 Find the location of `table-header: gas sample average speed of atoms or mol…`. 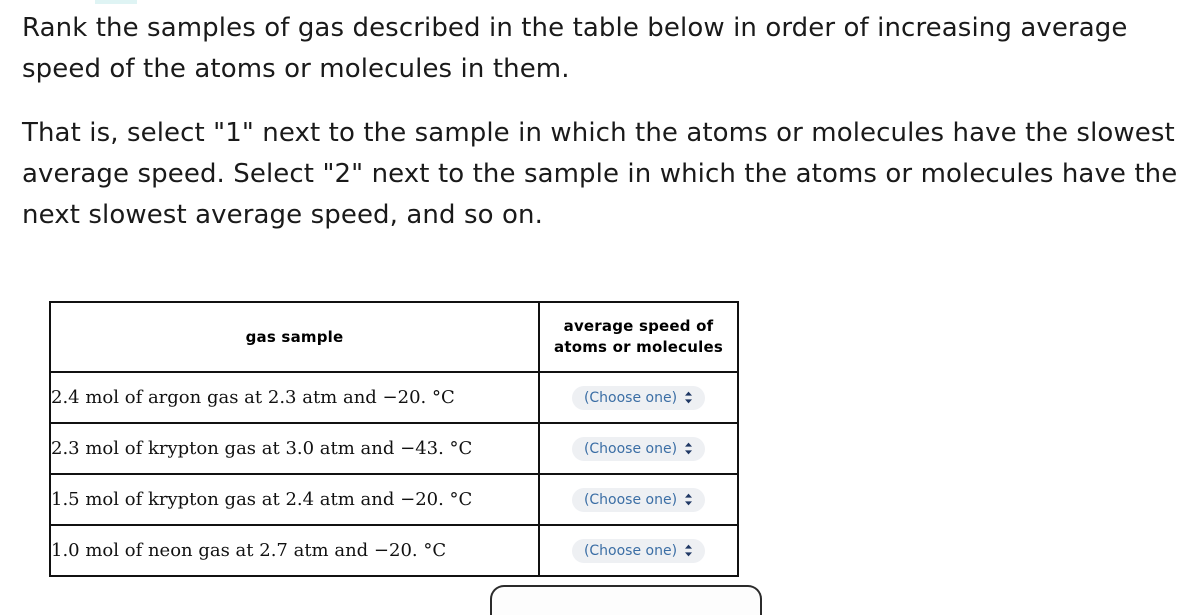

table-header: gas sample average speed of atoms or mol… is located at coordinates (394, 337).